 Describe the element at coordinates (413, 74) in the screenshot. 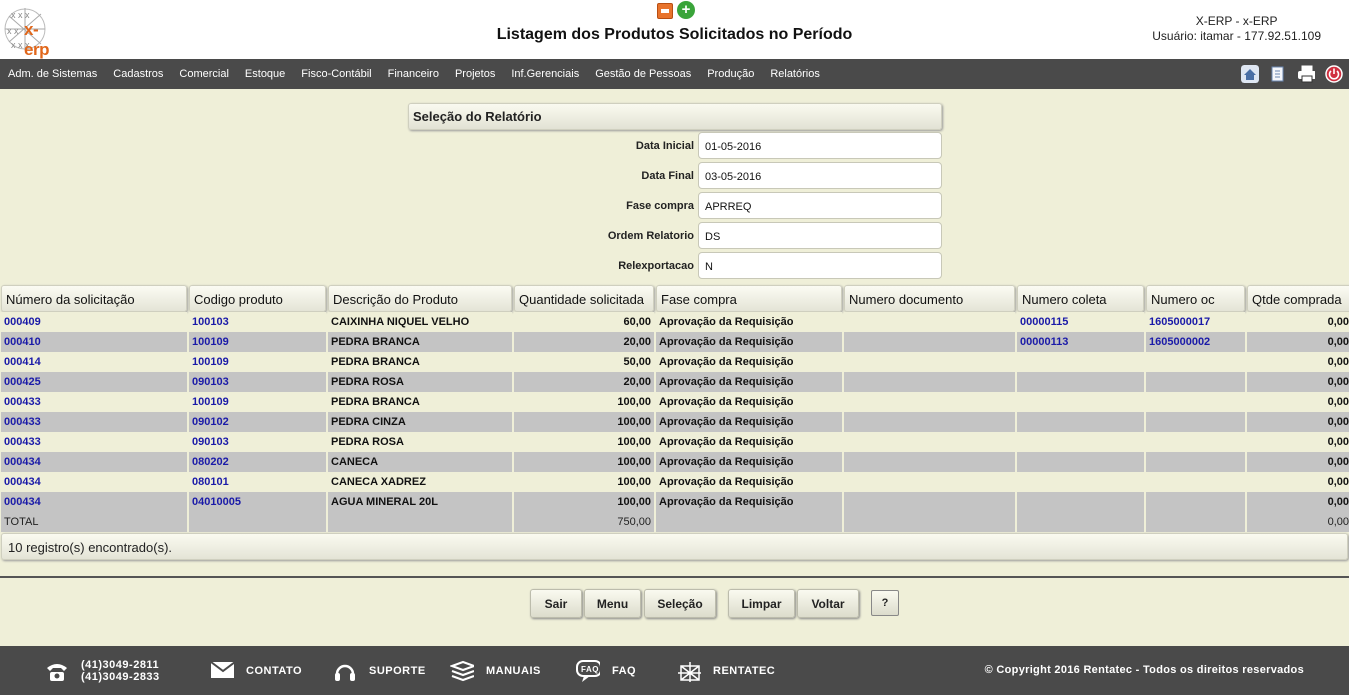

I see `menu-item-financeiro: Financeiro` at that location.